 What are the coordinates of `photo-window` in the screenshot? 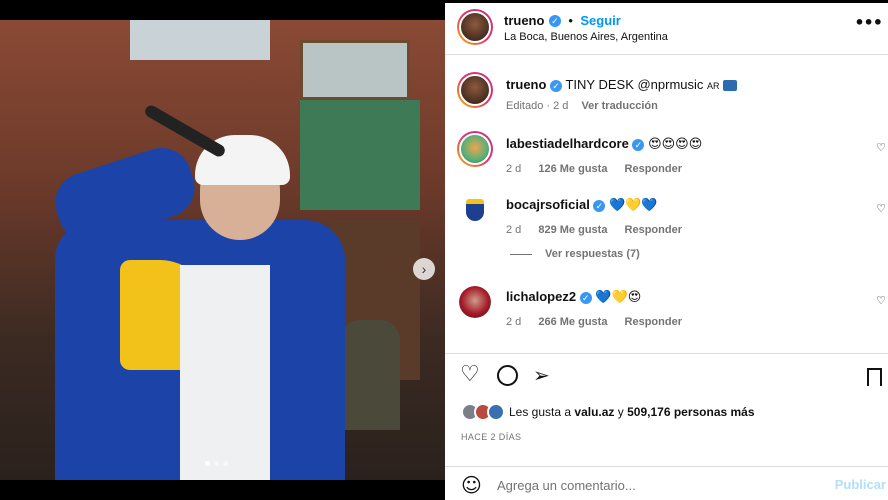 It's located at (355, 70).